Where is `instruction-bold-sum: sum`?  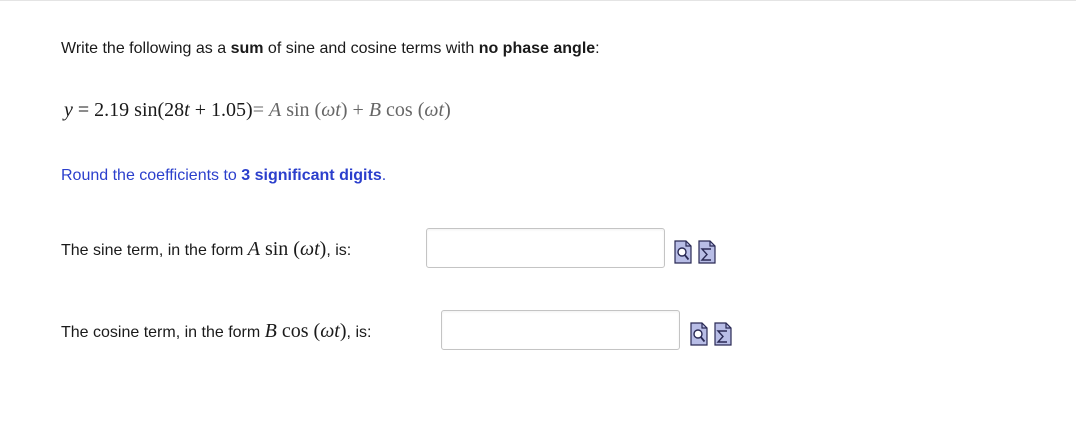 instruction-bold-sum: sum is located at coordinates (247, 48).